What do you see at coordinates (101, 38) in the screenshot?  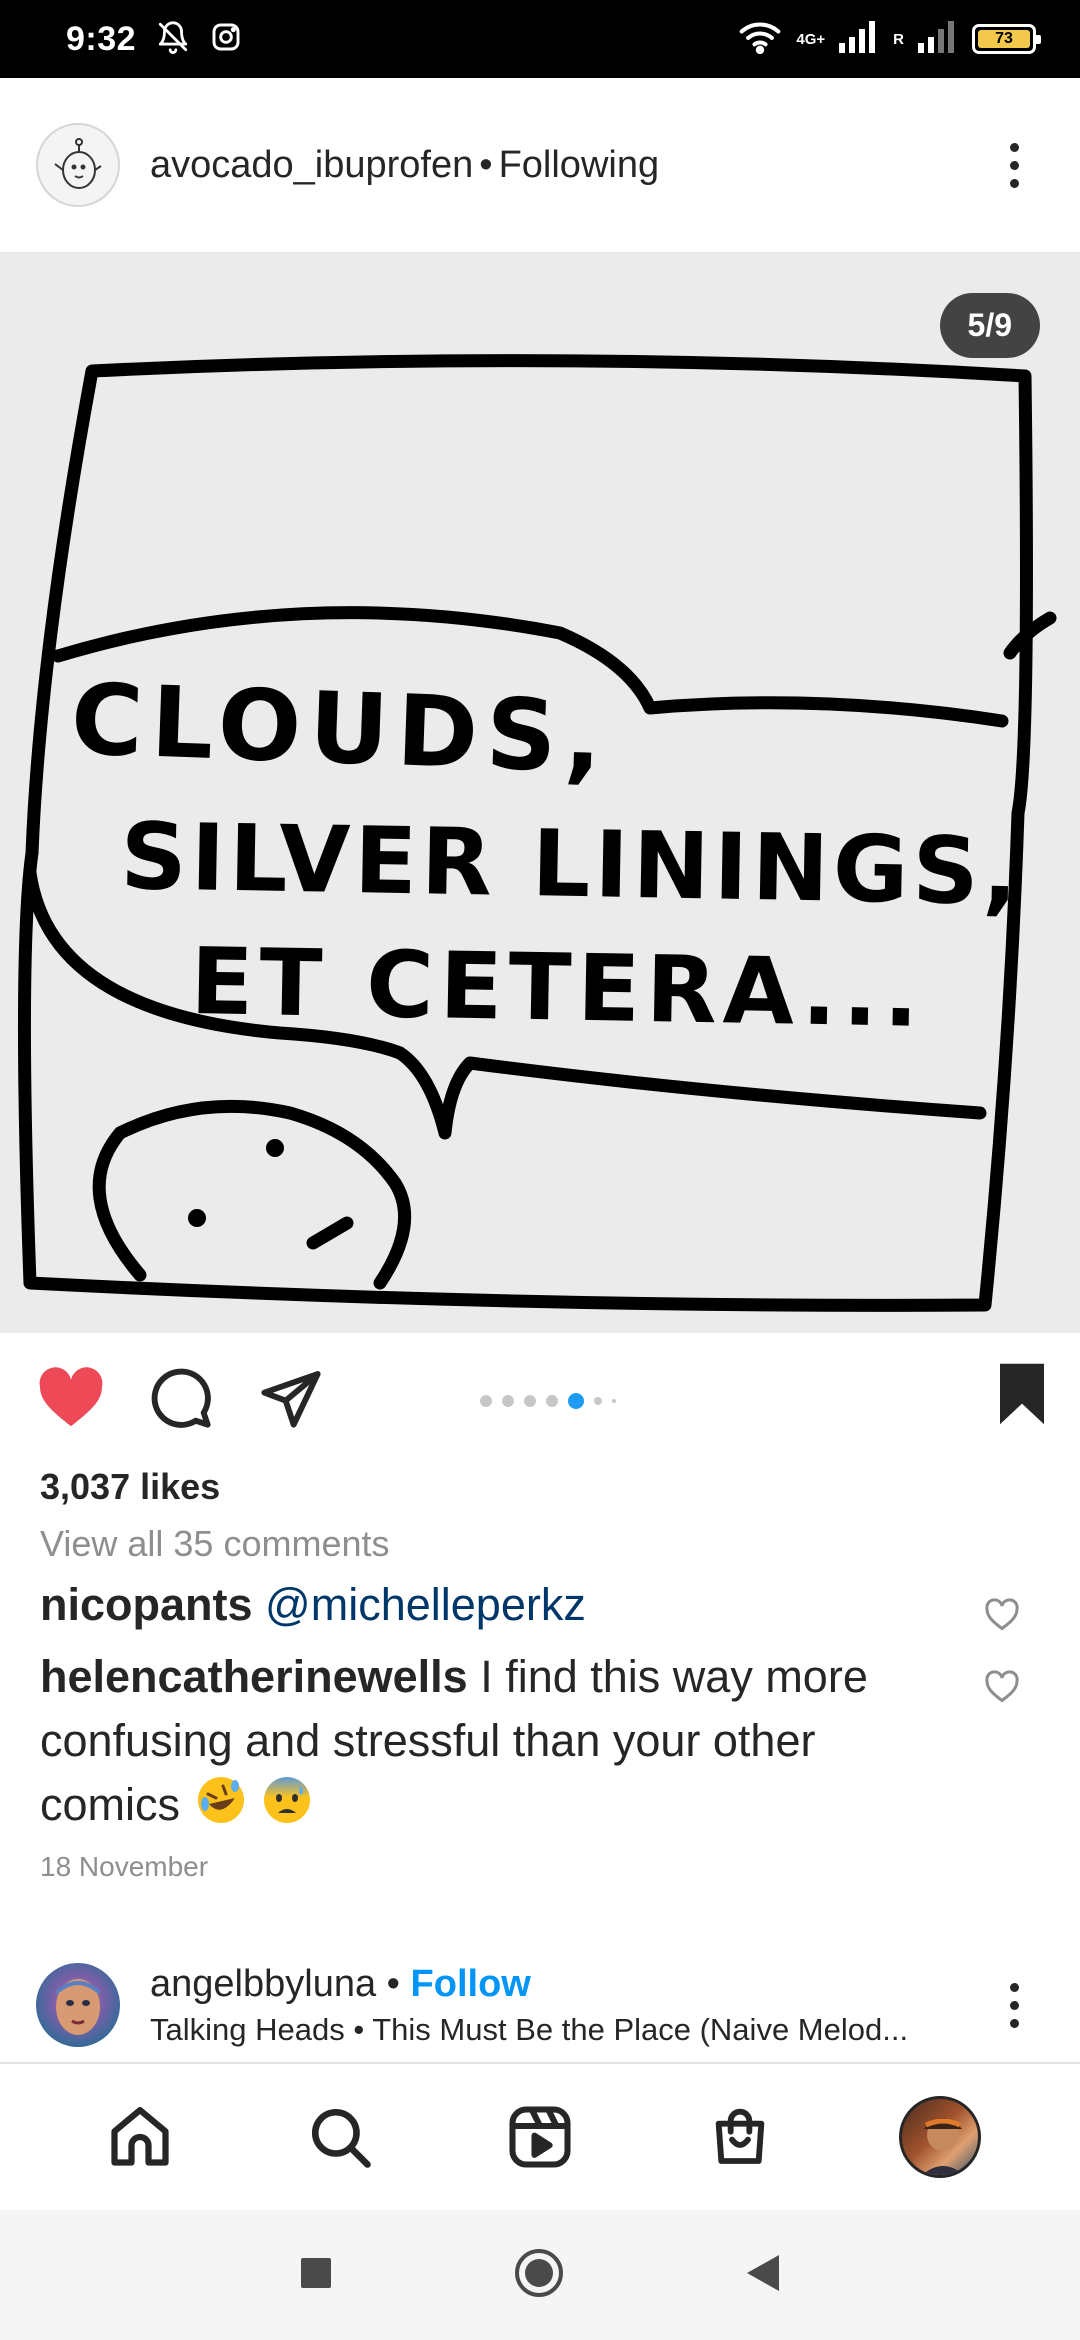 I see `status-time: 9:32` at bounding box center [101, 38].